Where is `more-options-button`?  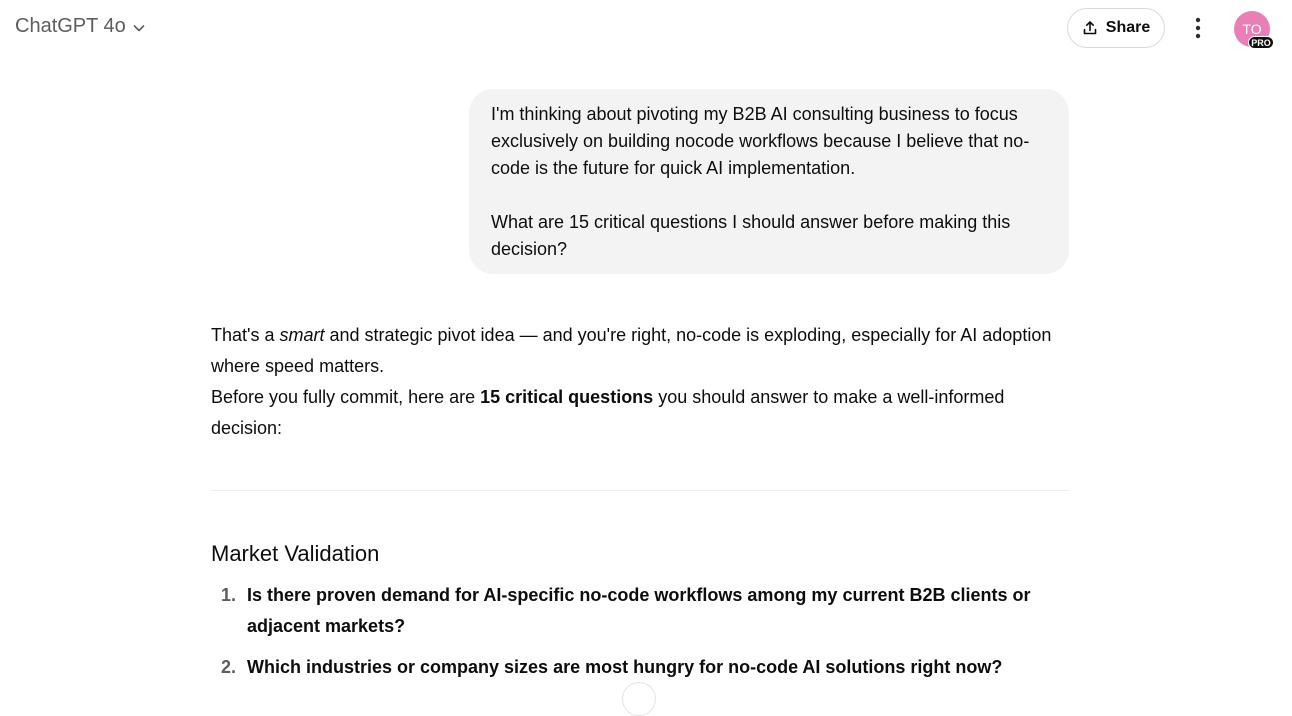 more-options-button is located at coordinates (1198, 28).